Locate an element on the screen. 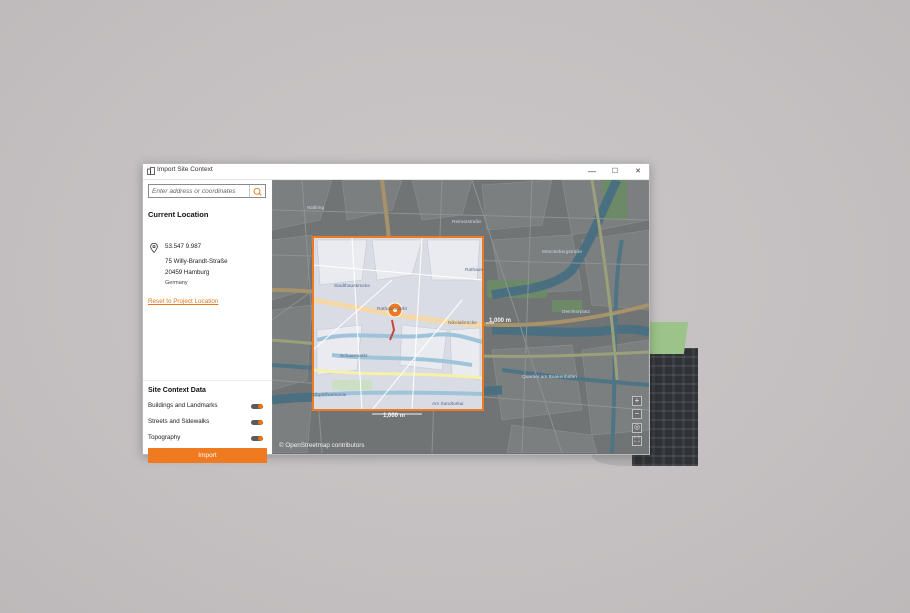  building-app-icon is located at coordinates (151, 171).